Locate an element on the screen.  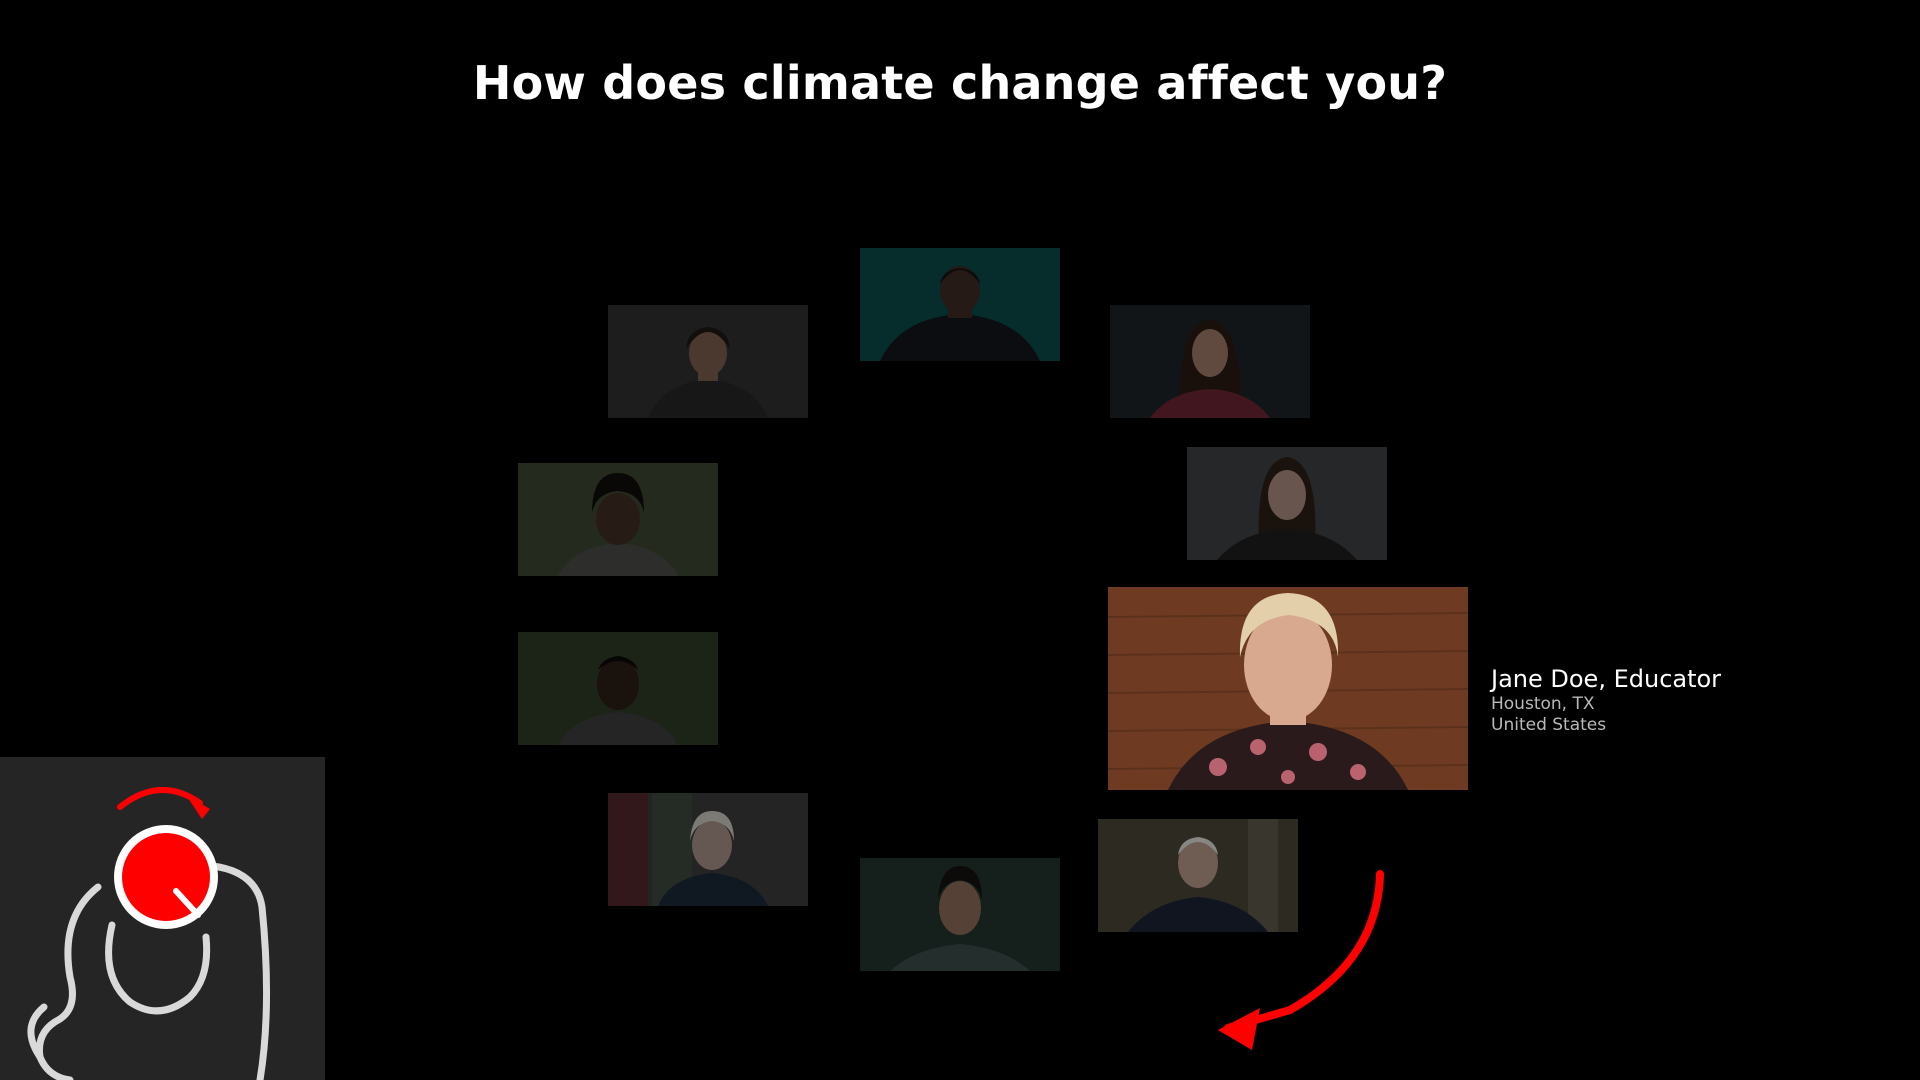
video-tile-mid-left-lower is located at coordinates (618, 688).